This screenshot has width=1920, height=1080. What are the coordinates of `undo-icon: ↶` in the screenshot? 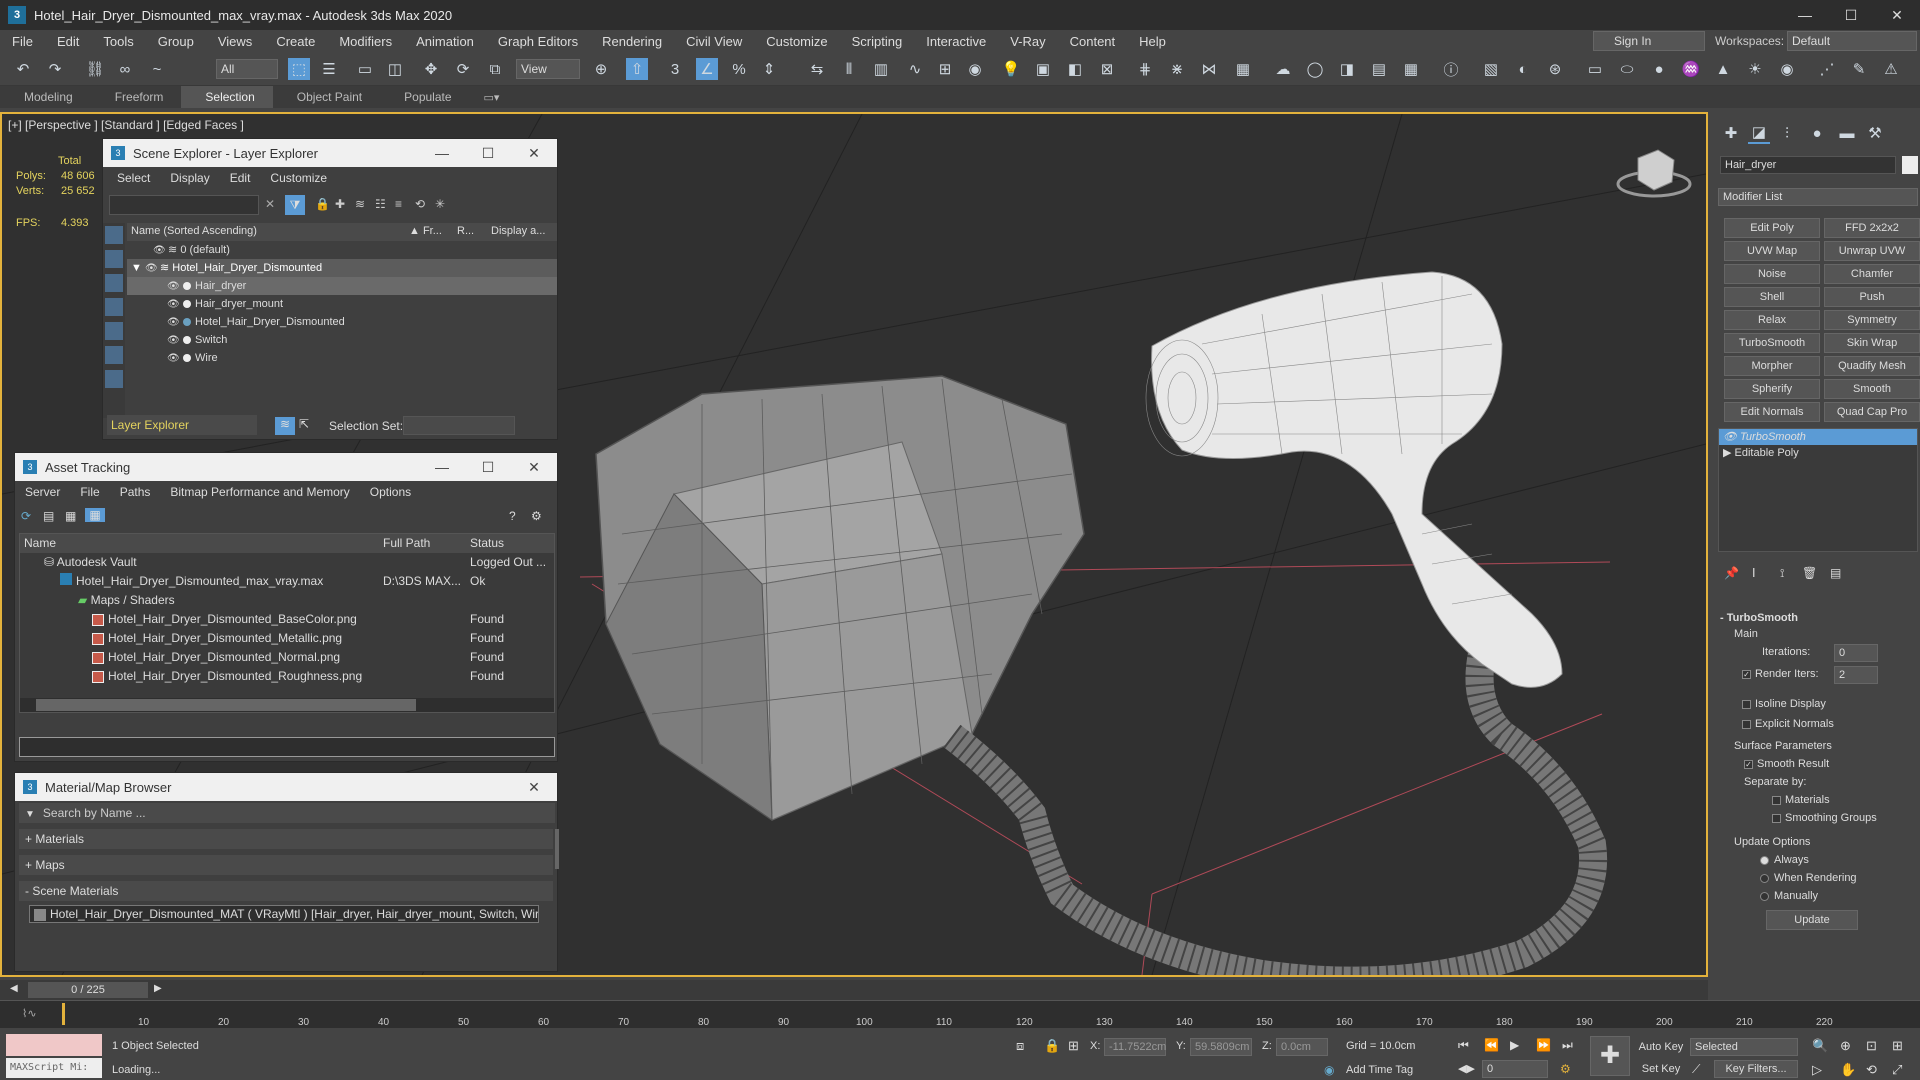 It's located at (23, 69).